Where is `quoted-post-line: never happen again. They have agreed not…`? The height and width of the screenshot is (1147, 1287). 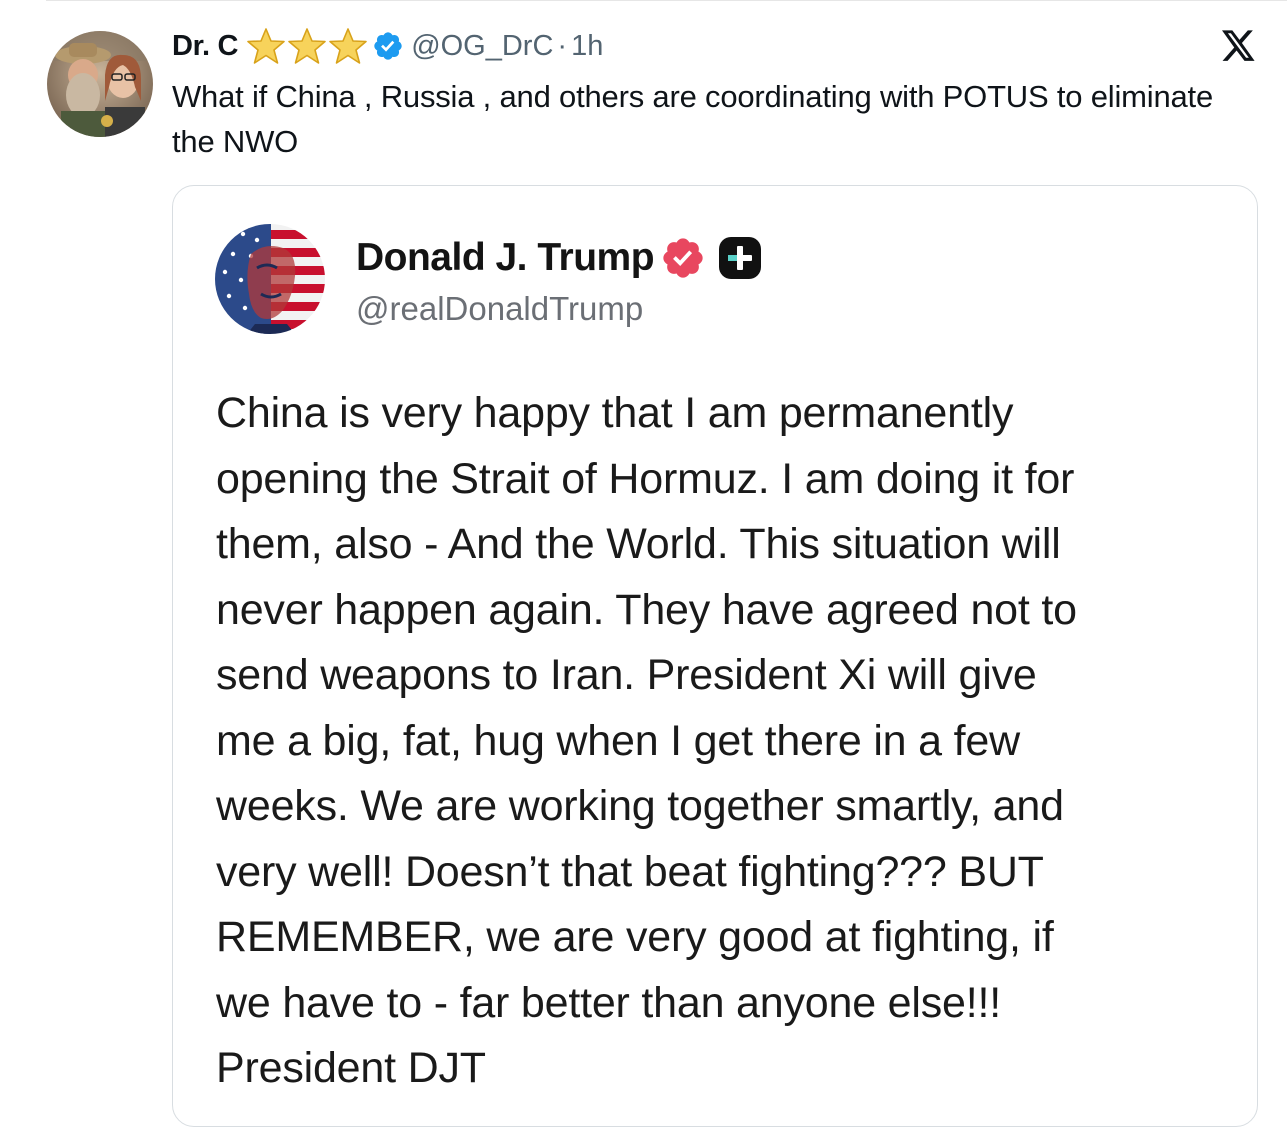
quoted-post-line: never happen again. They have agreed not… is located at coordinates (646, 609).